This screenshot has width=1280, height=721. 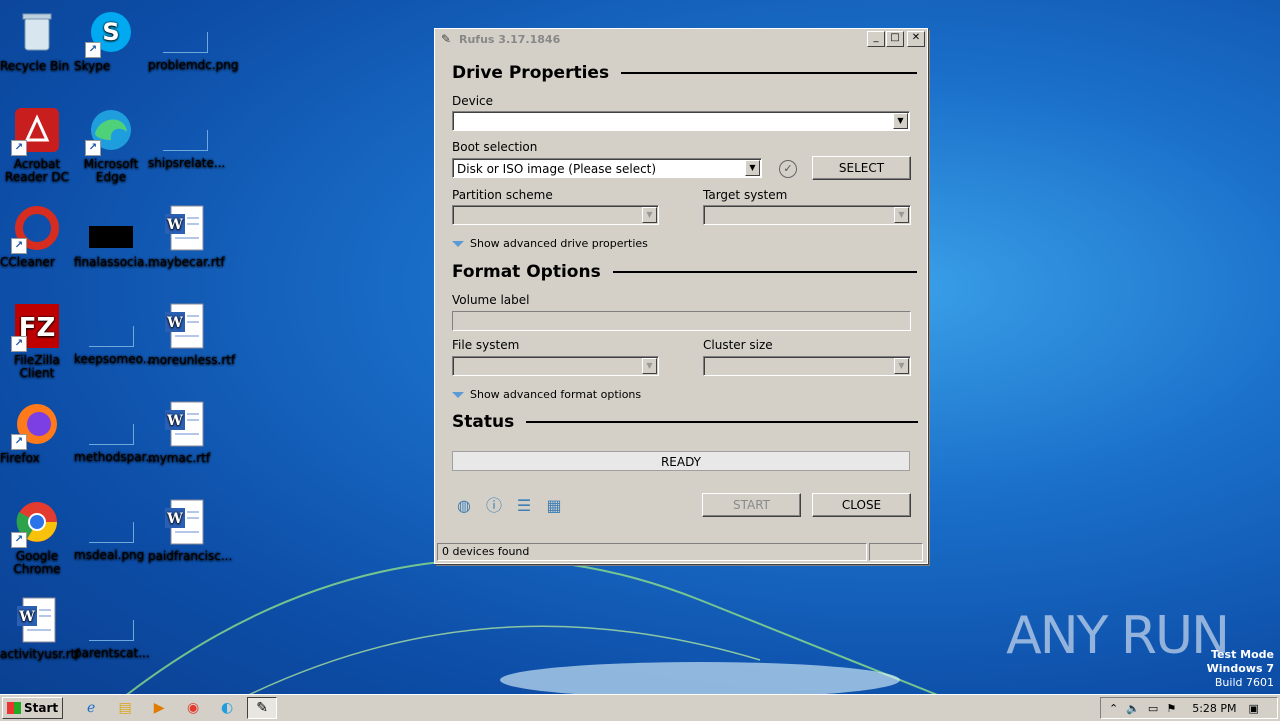 What do you see at coordinates (807, 215) in the screenshot?
I see `target-system-dropdown: ▼` at bounding box center [807, 215].